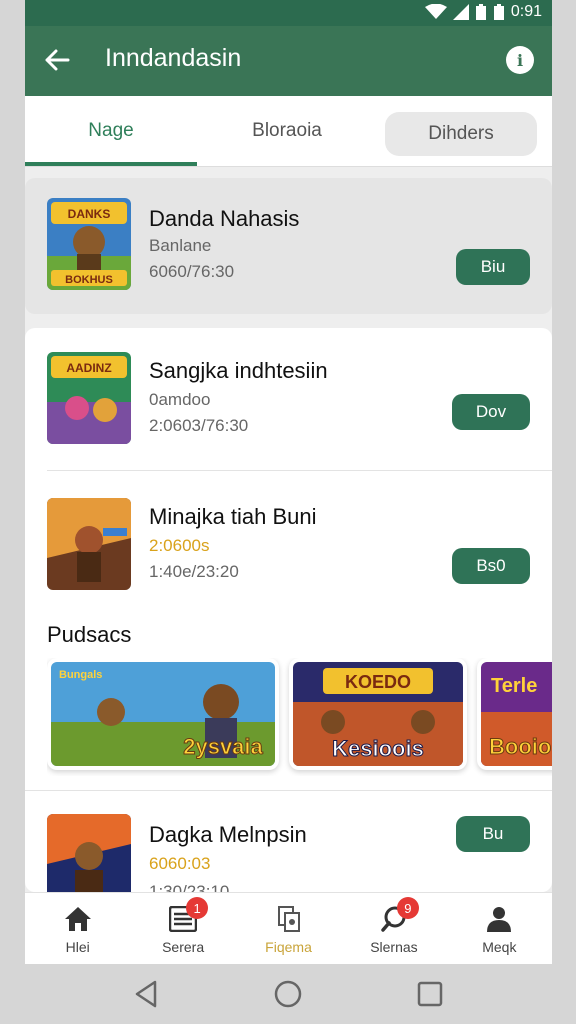  Describe the element at coordinates (289, 919) in the screenshot. I see `documents-icon` at that location.